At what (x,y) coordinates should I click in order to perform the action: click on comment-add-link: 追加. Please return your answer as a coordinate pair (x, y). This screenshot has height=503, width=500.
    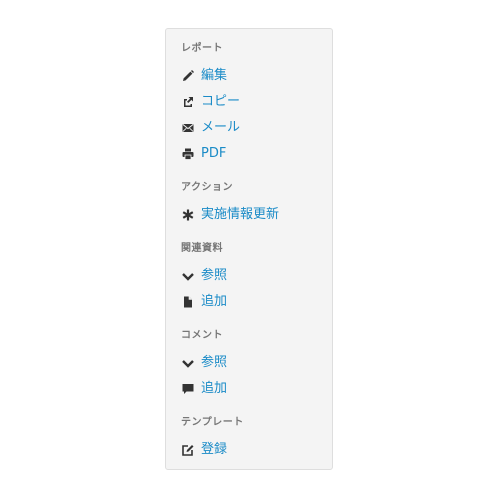
    Looking at the image, I should click on (204, 389).